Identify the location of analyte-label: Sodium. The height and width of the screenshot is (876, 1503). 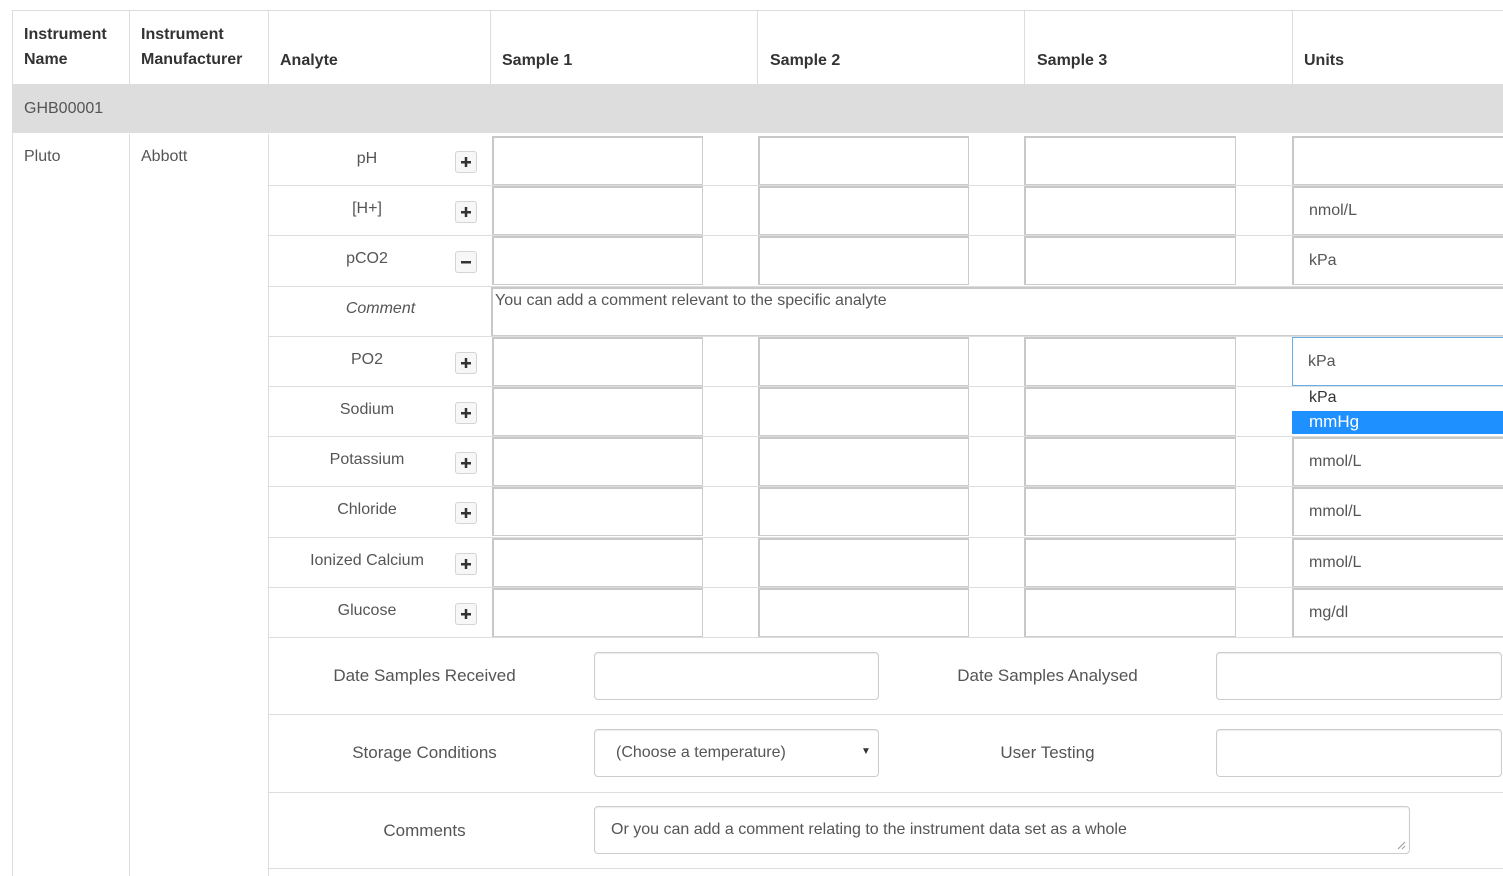
(367, 409).